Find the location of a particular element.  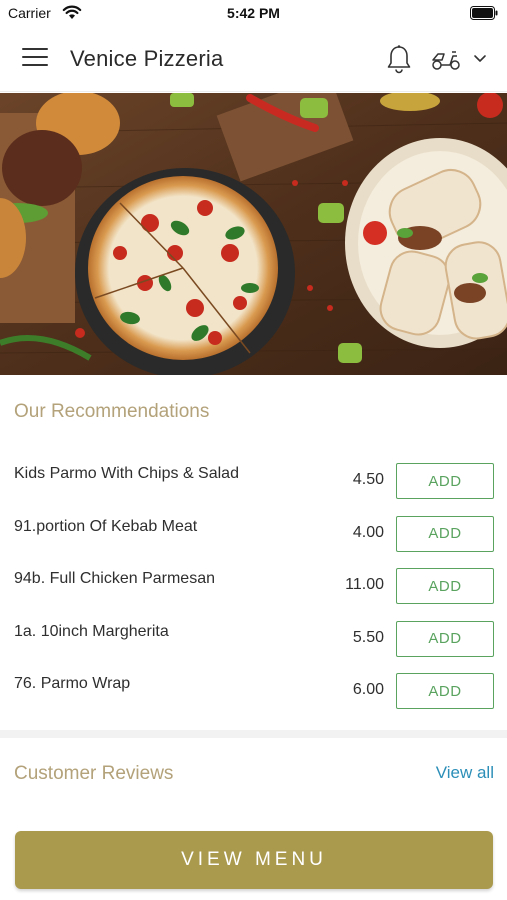

reviews-section: Customer Reviews View all is located at coordinates (253, 778).